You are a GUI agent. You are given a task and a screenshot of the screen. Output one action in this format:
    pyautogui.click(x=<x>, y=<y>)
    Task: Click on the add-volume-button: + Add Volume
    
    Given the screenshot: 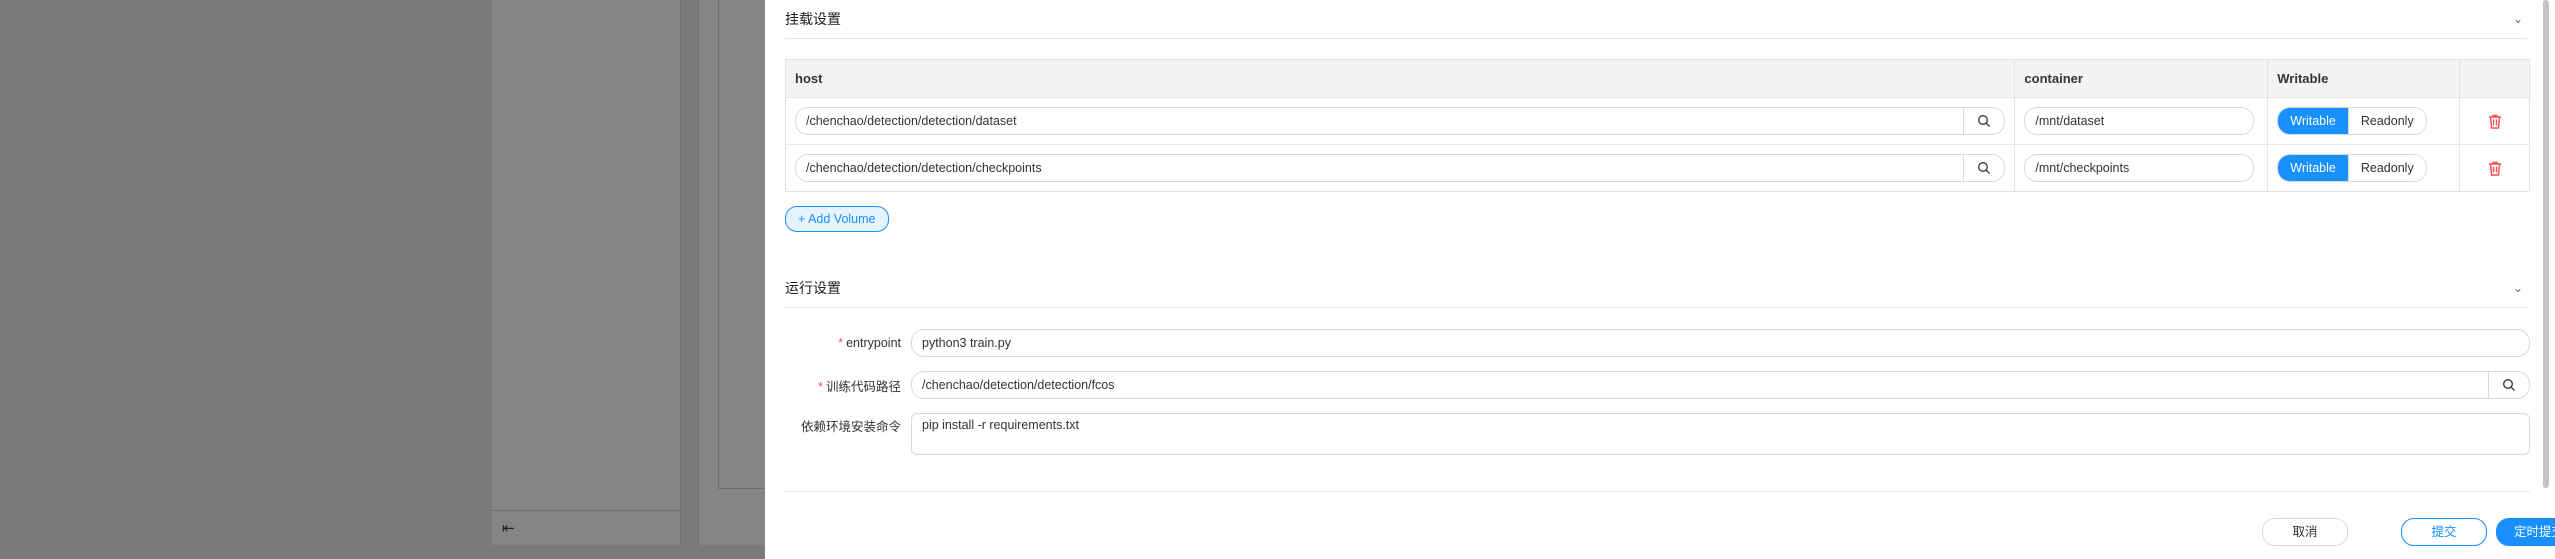 What is the action you would take?
    pyautogui.click(x=837, y=219)
    